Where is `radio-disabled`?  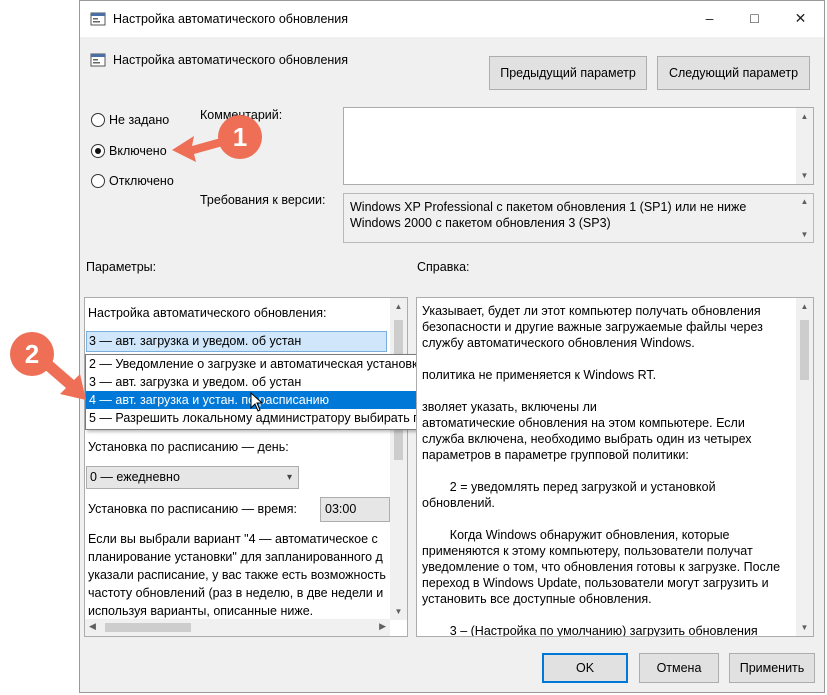 radio-disabled is located at coordinates (98, 181).